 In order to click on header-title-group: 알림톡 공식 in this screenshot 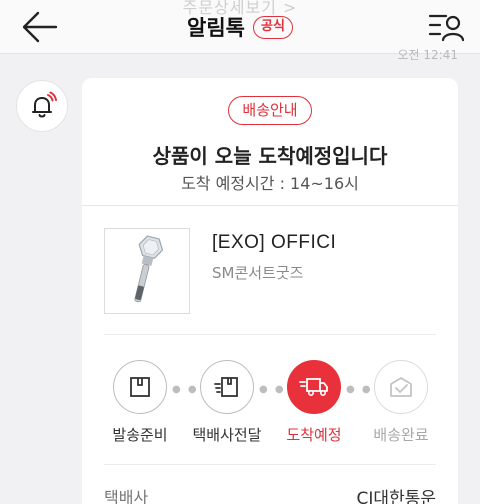, I will do `click(240, 27)`.